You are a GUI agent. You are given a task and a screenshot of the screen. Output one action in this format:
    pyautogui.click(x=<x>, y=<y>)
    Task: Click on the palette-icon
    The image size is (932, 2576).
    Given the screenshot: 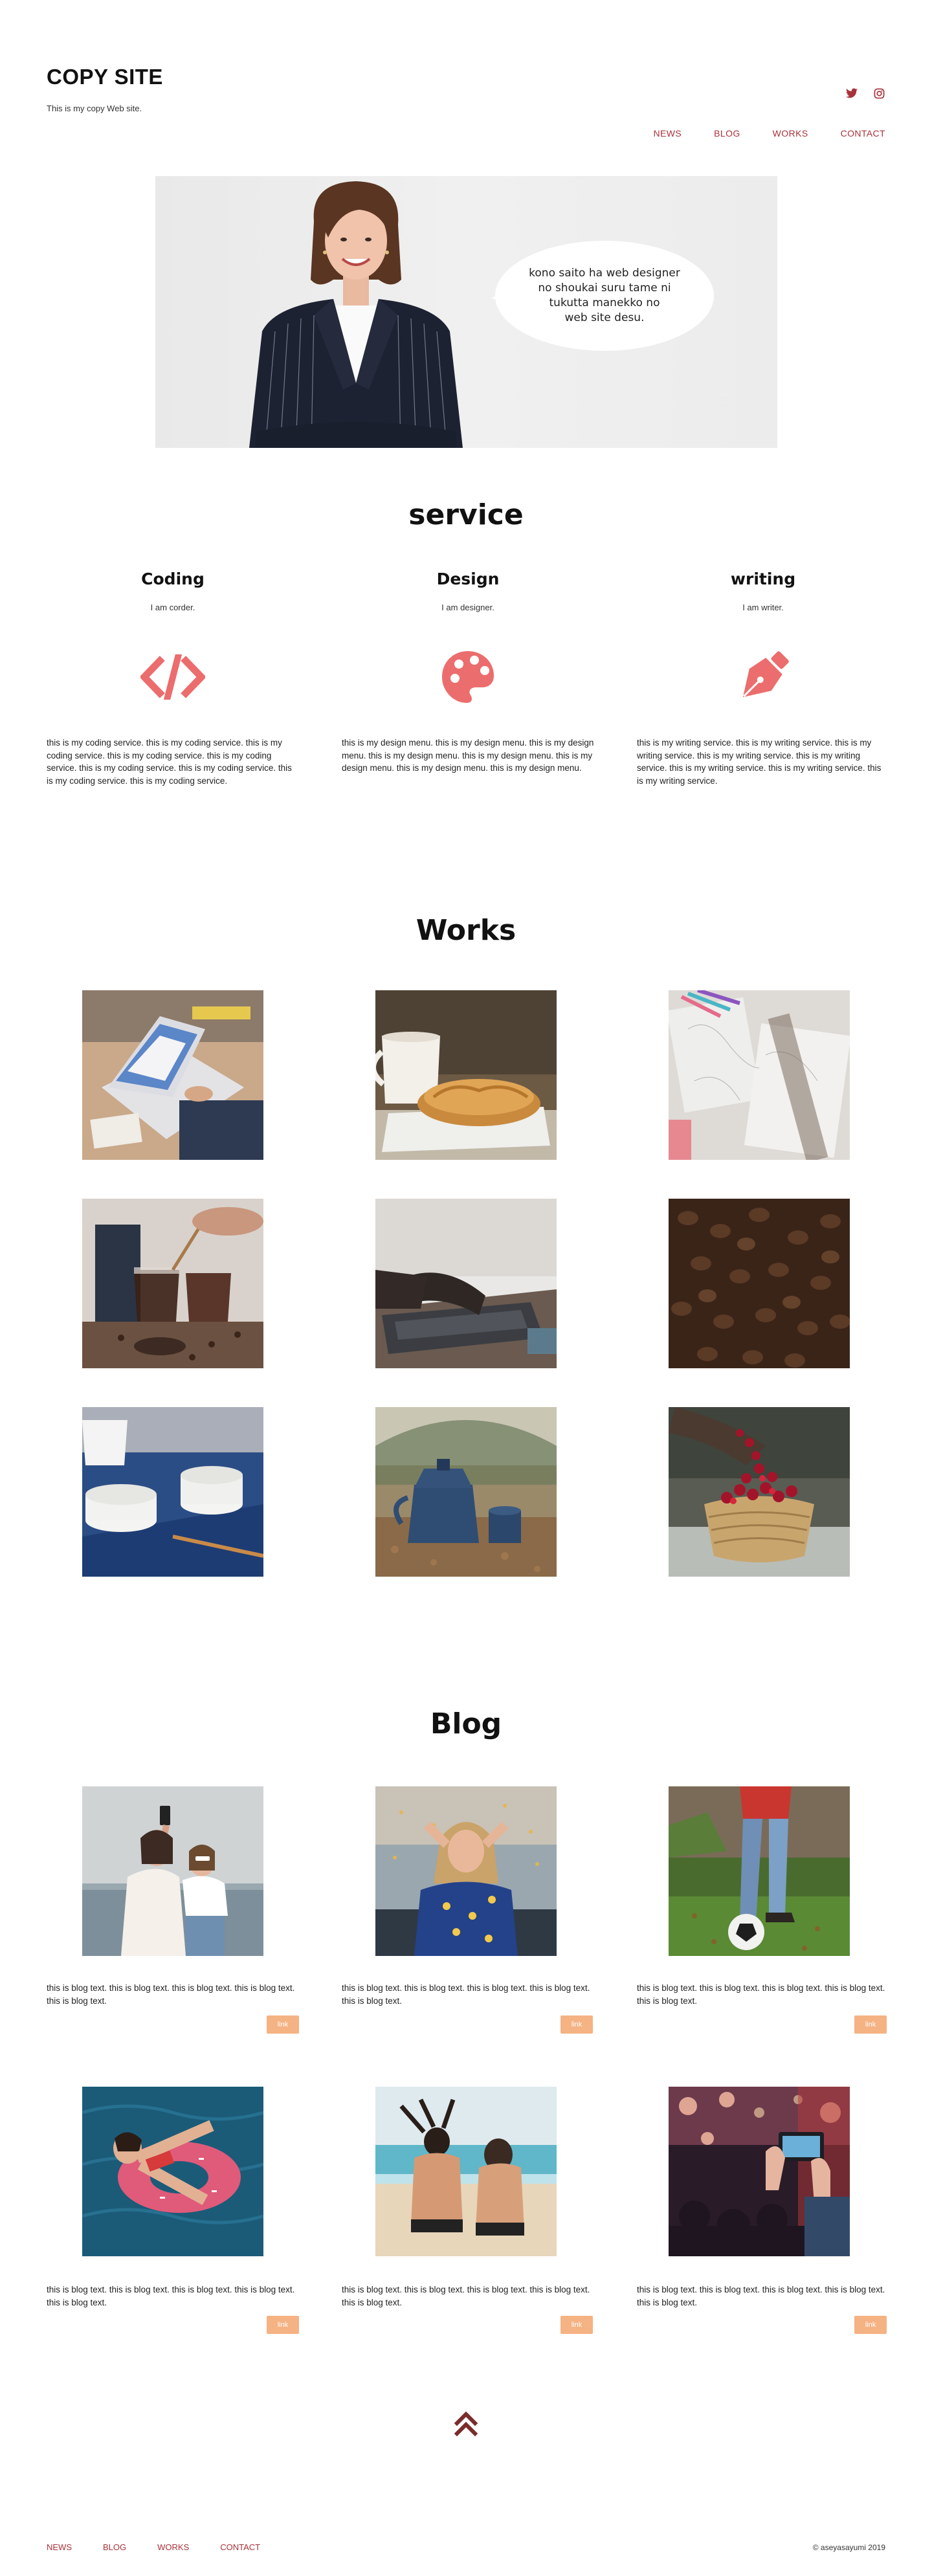 What is the action you would take?
    pyautogui.click(x=468, y=677)
    